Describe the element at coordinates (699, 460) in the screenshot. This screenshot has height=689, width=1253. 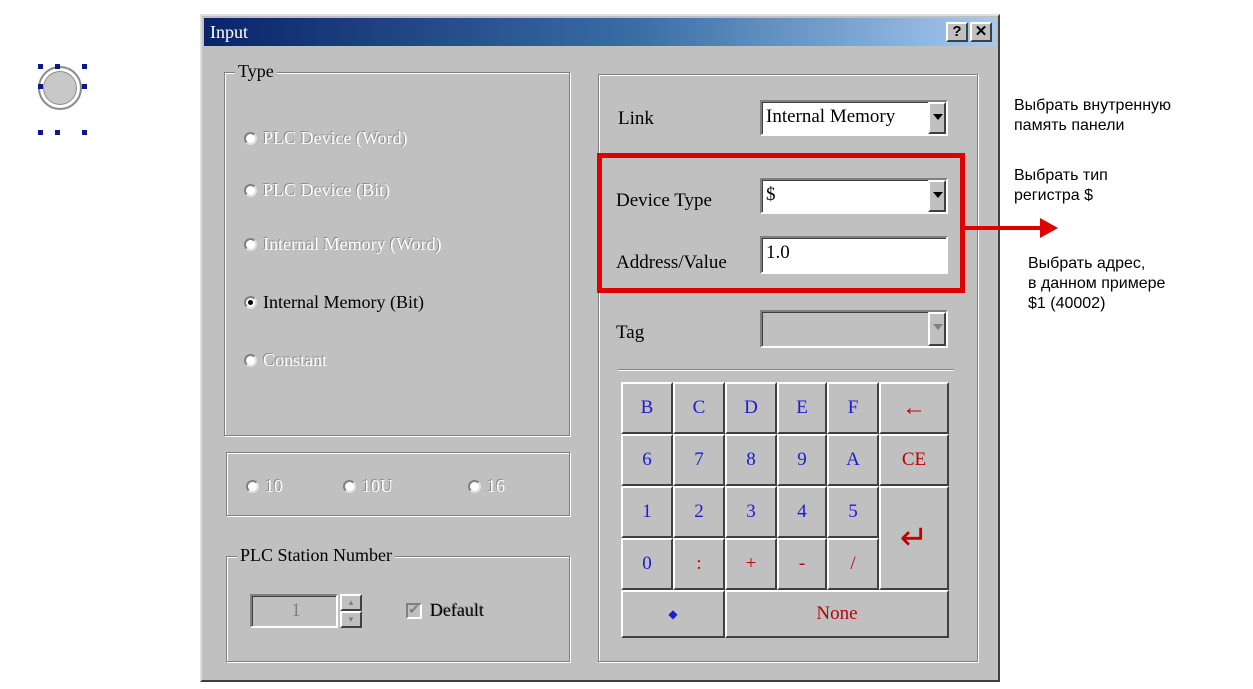
I see `key-7: 7` at that location.